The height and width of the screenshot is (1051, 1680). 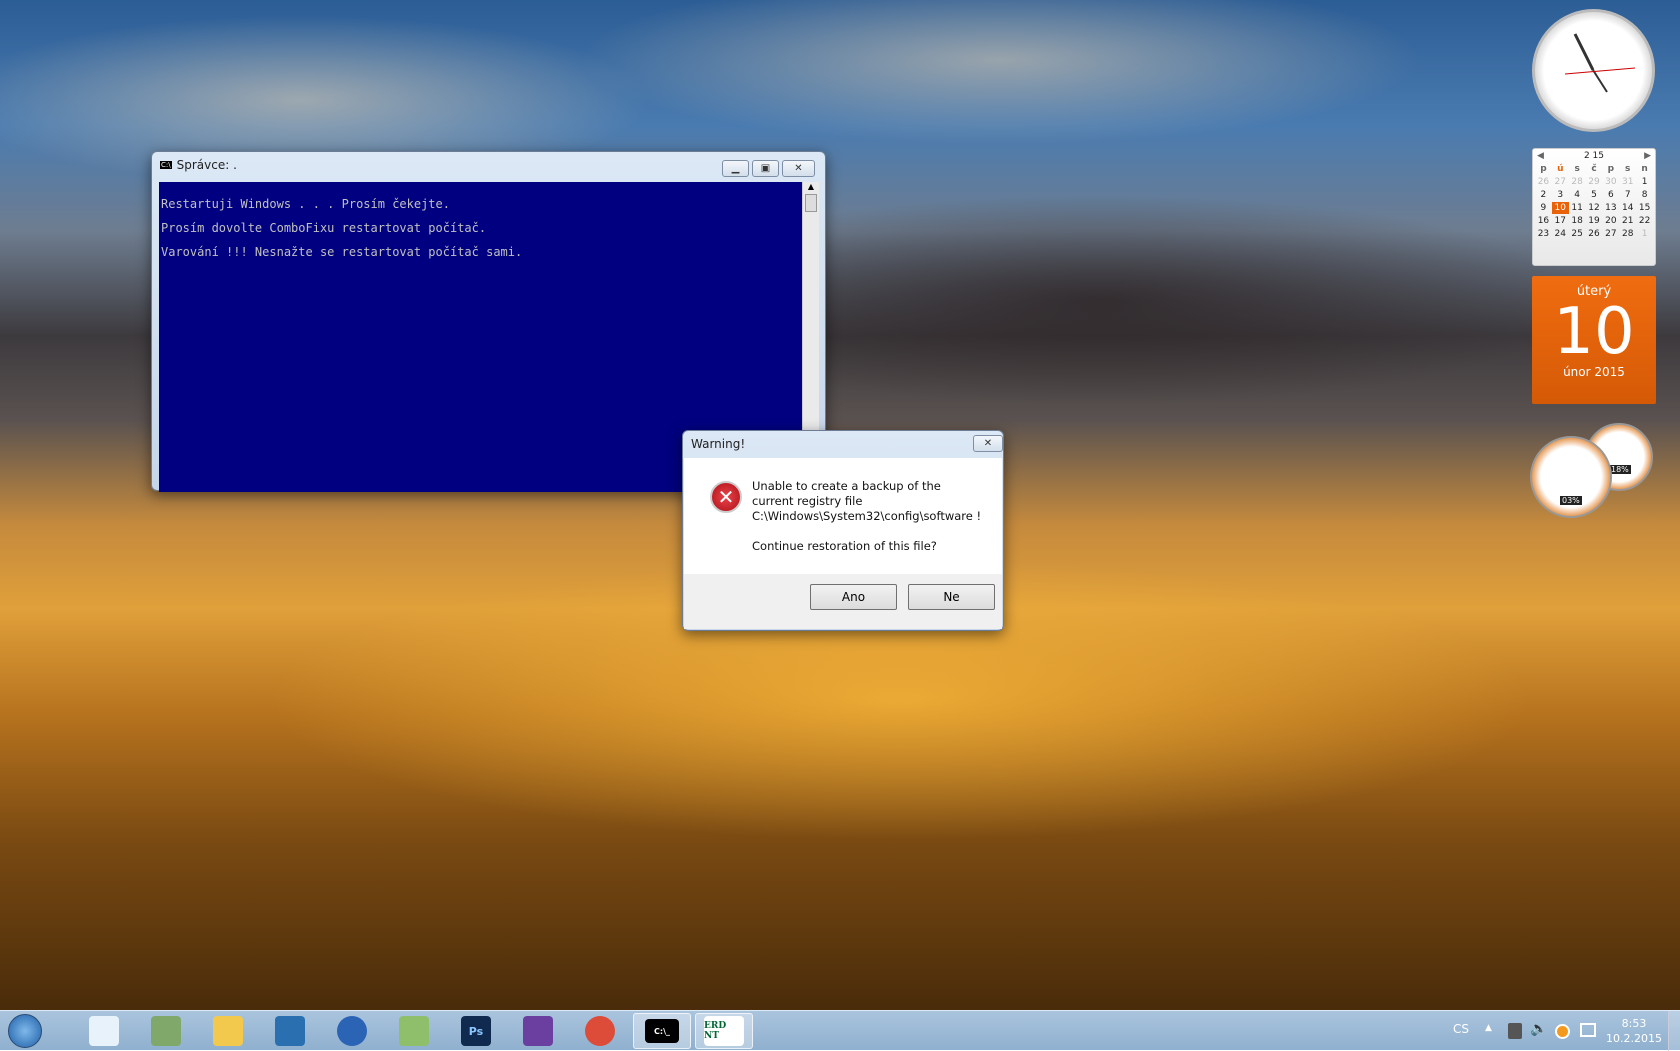 I want to click on chrome-icon, so click(x=600, y=1031).